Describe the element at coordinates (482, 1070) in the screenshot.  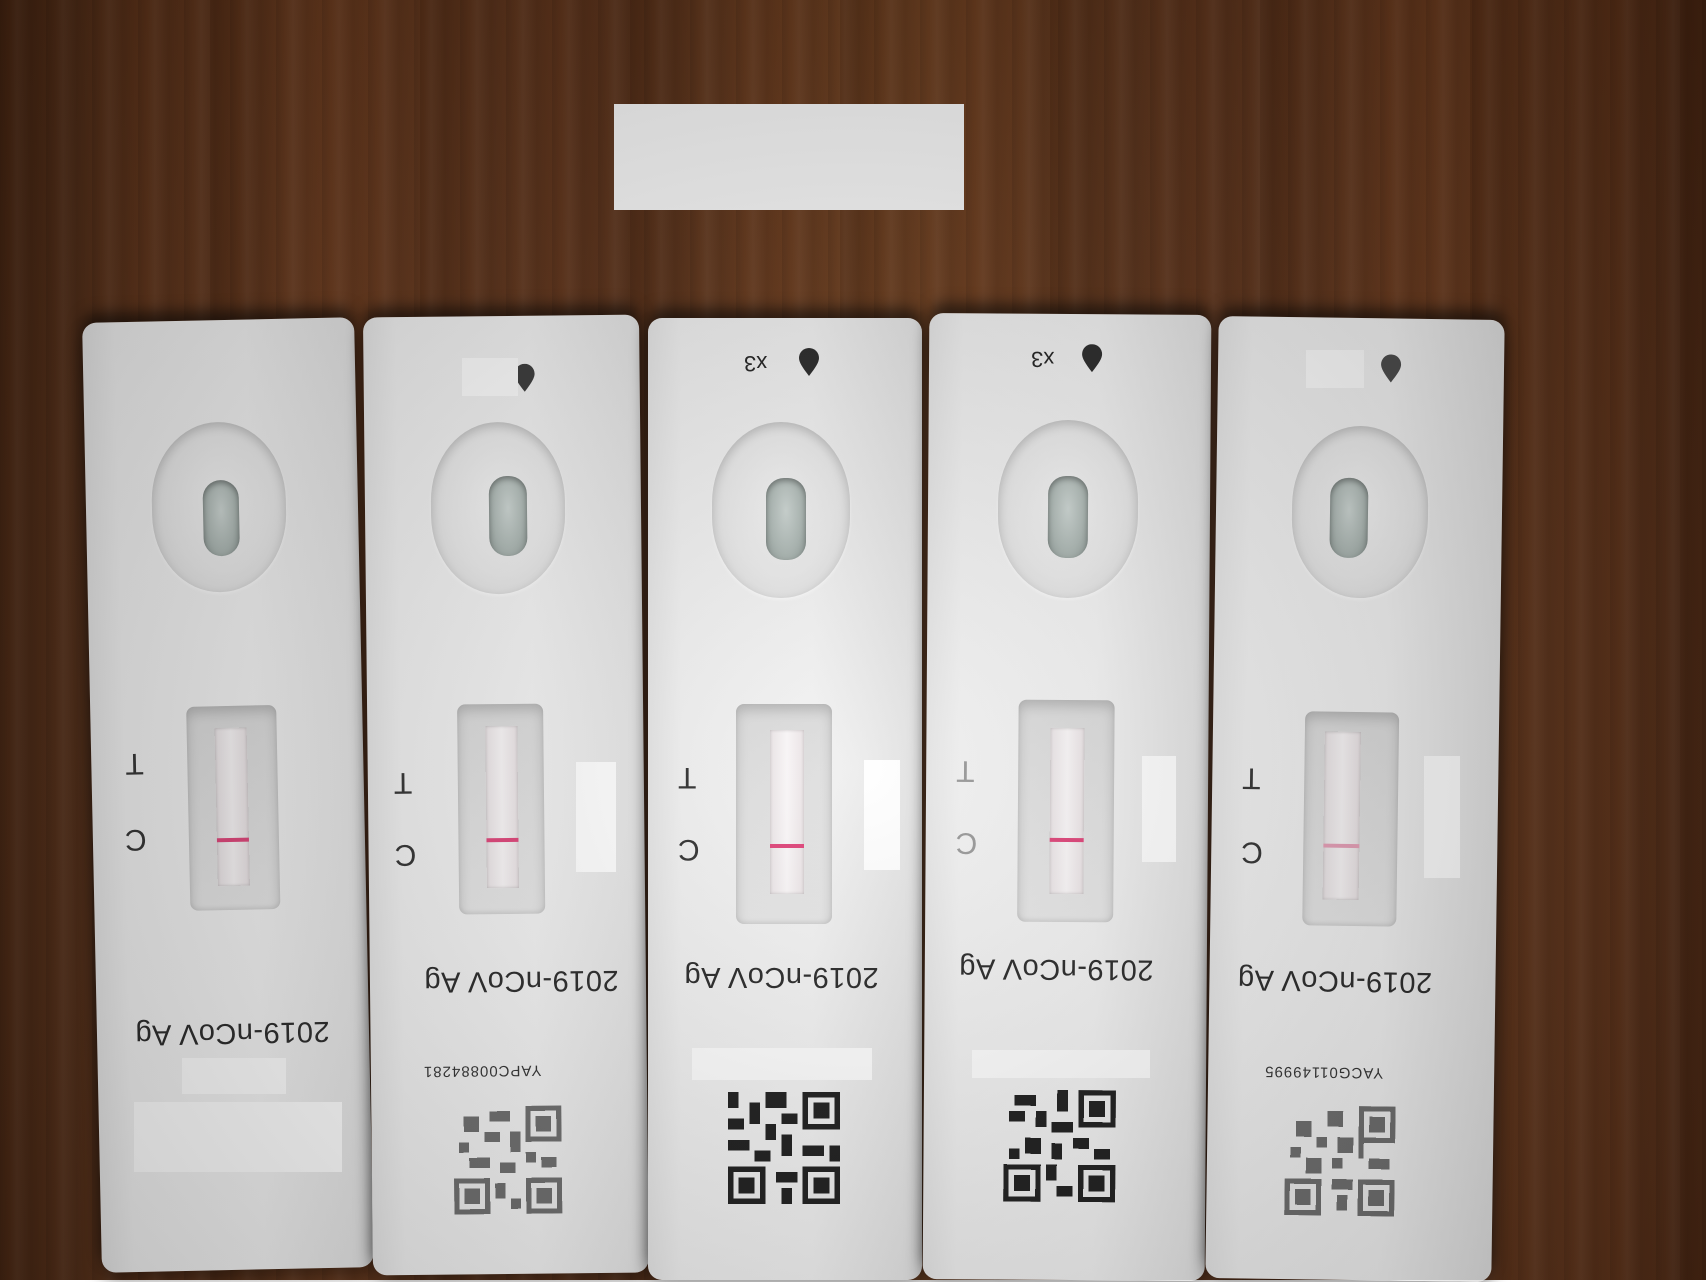
I see `serial-number: YAPC00884281` at that location.